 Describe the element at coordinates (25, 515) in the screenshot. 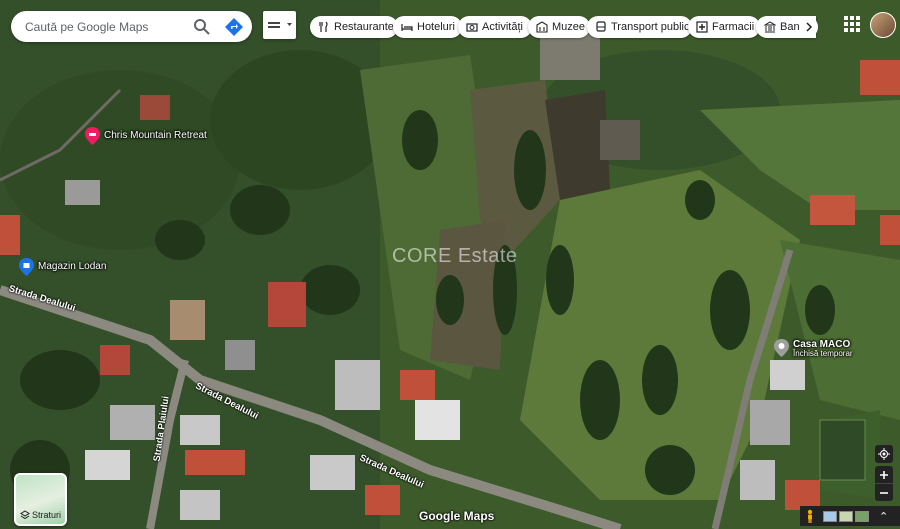

I see `layers-icon` at that location.